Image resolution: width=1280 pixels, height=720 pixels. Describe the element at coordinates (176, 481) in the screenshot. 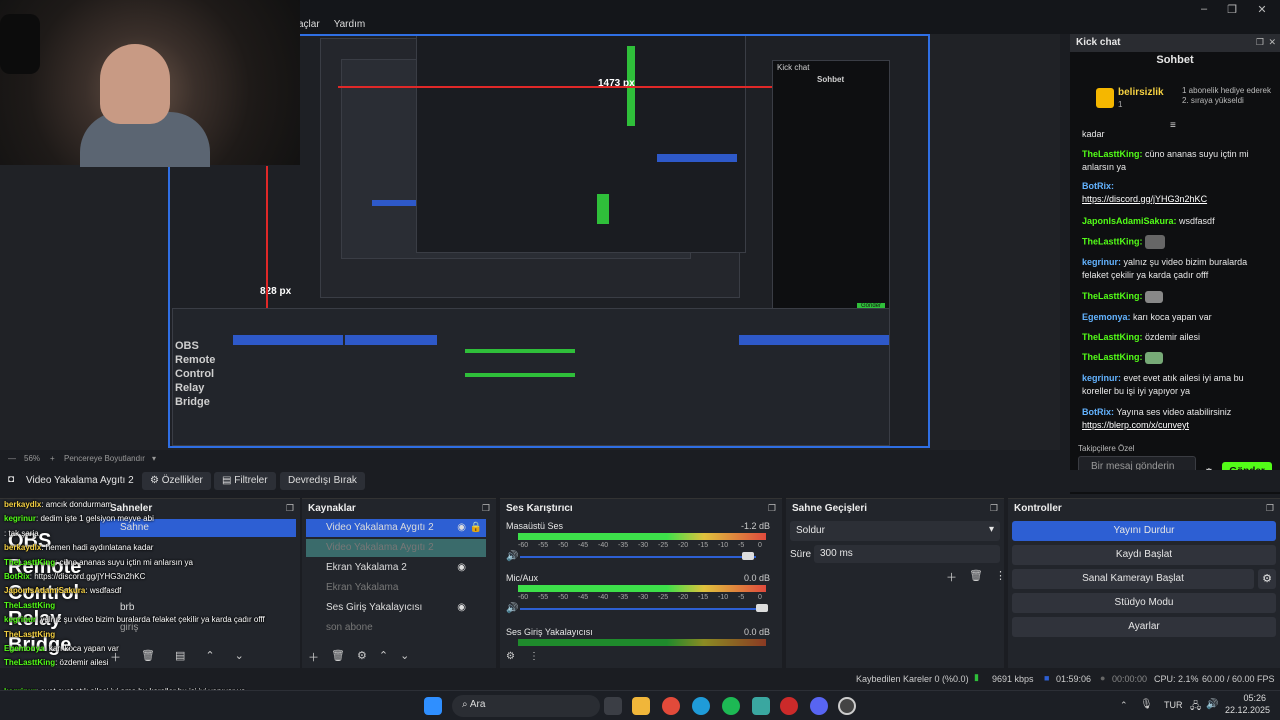

I see `properties-button: ⚙ Özellikler` at that location.